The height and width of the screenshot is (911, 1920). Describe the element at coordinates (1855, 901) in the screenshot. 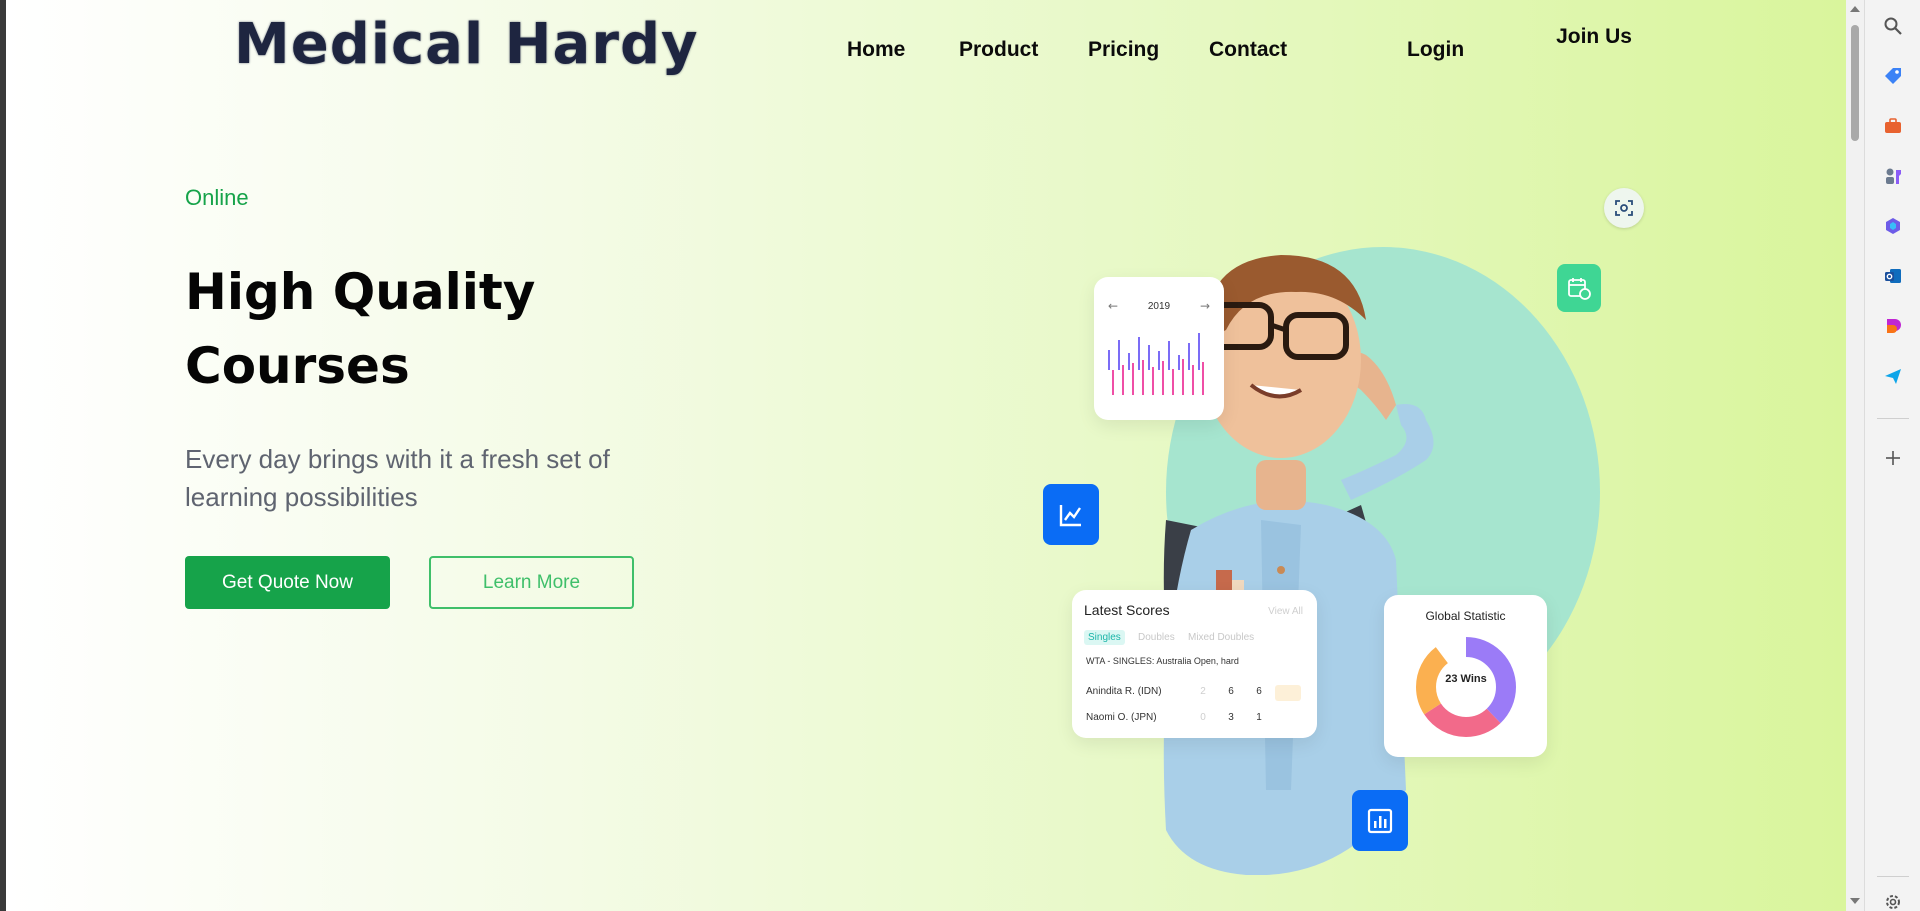

I see `scroll-down-arrow-icon` at that location.